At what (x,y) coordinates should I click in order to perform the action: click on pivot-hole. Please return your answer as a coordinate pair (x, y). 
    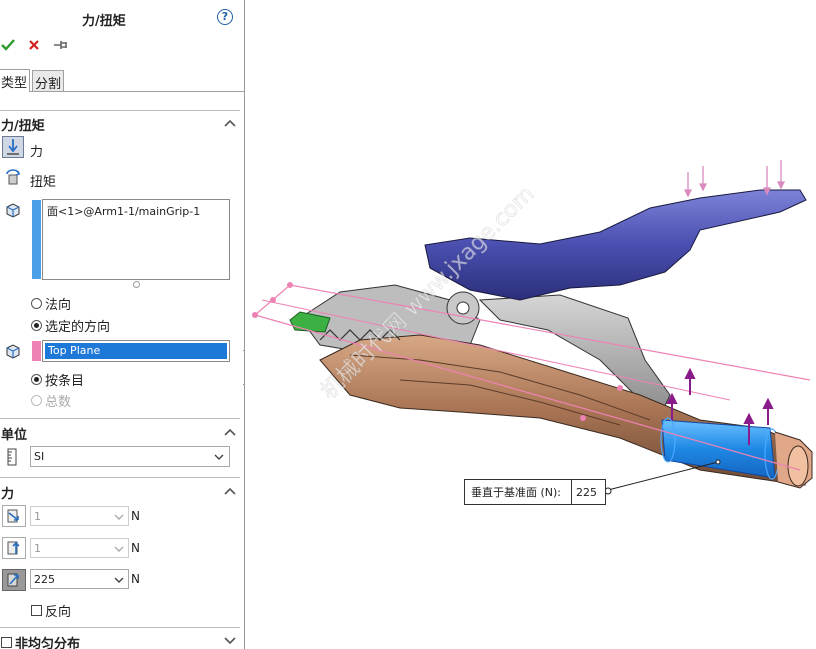
    Looking at the image, I should click on (463, 308).